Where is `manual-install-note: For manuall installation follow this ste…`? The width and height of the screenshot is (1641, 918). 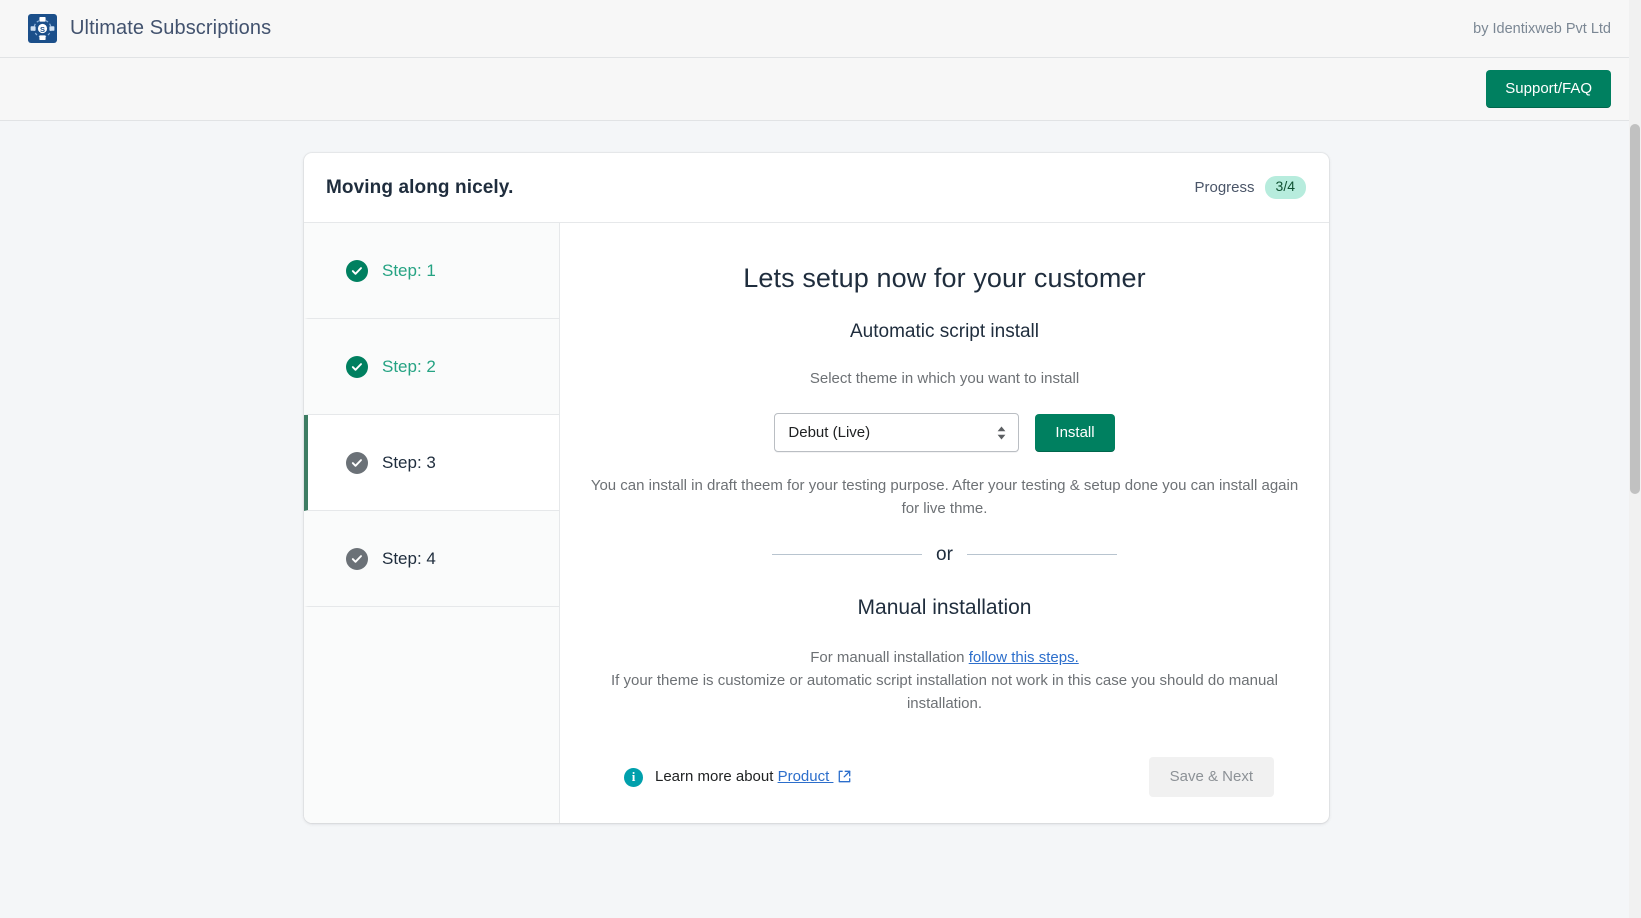 manual-install-note: For manuall installation follow this ste… is located at coordinates (944, 681).